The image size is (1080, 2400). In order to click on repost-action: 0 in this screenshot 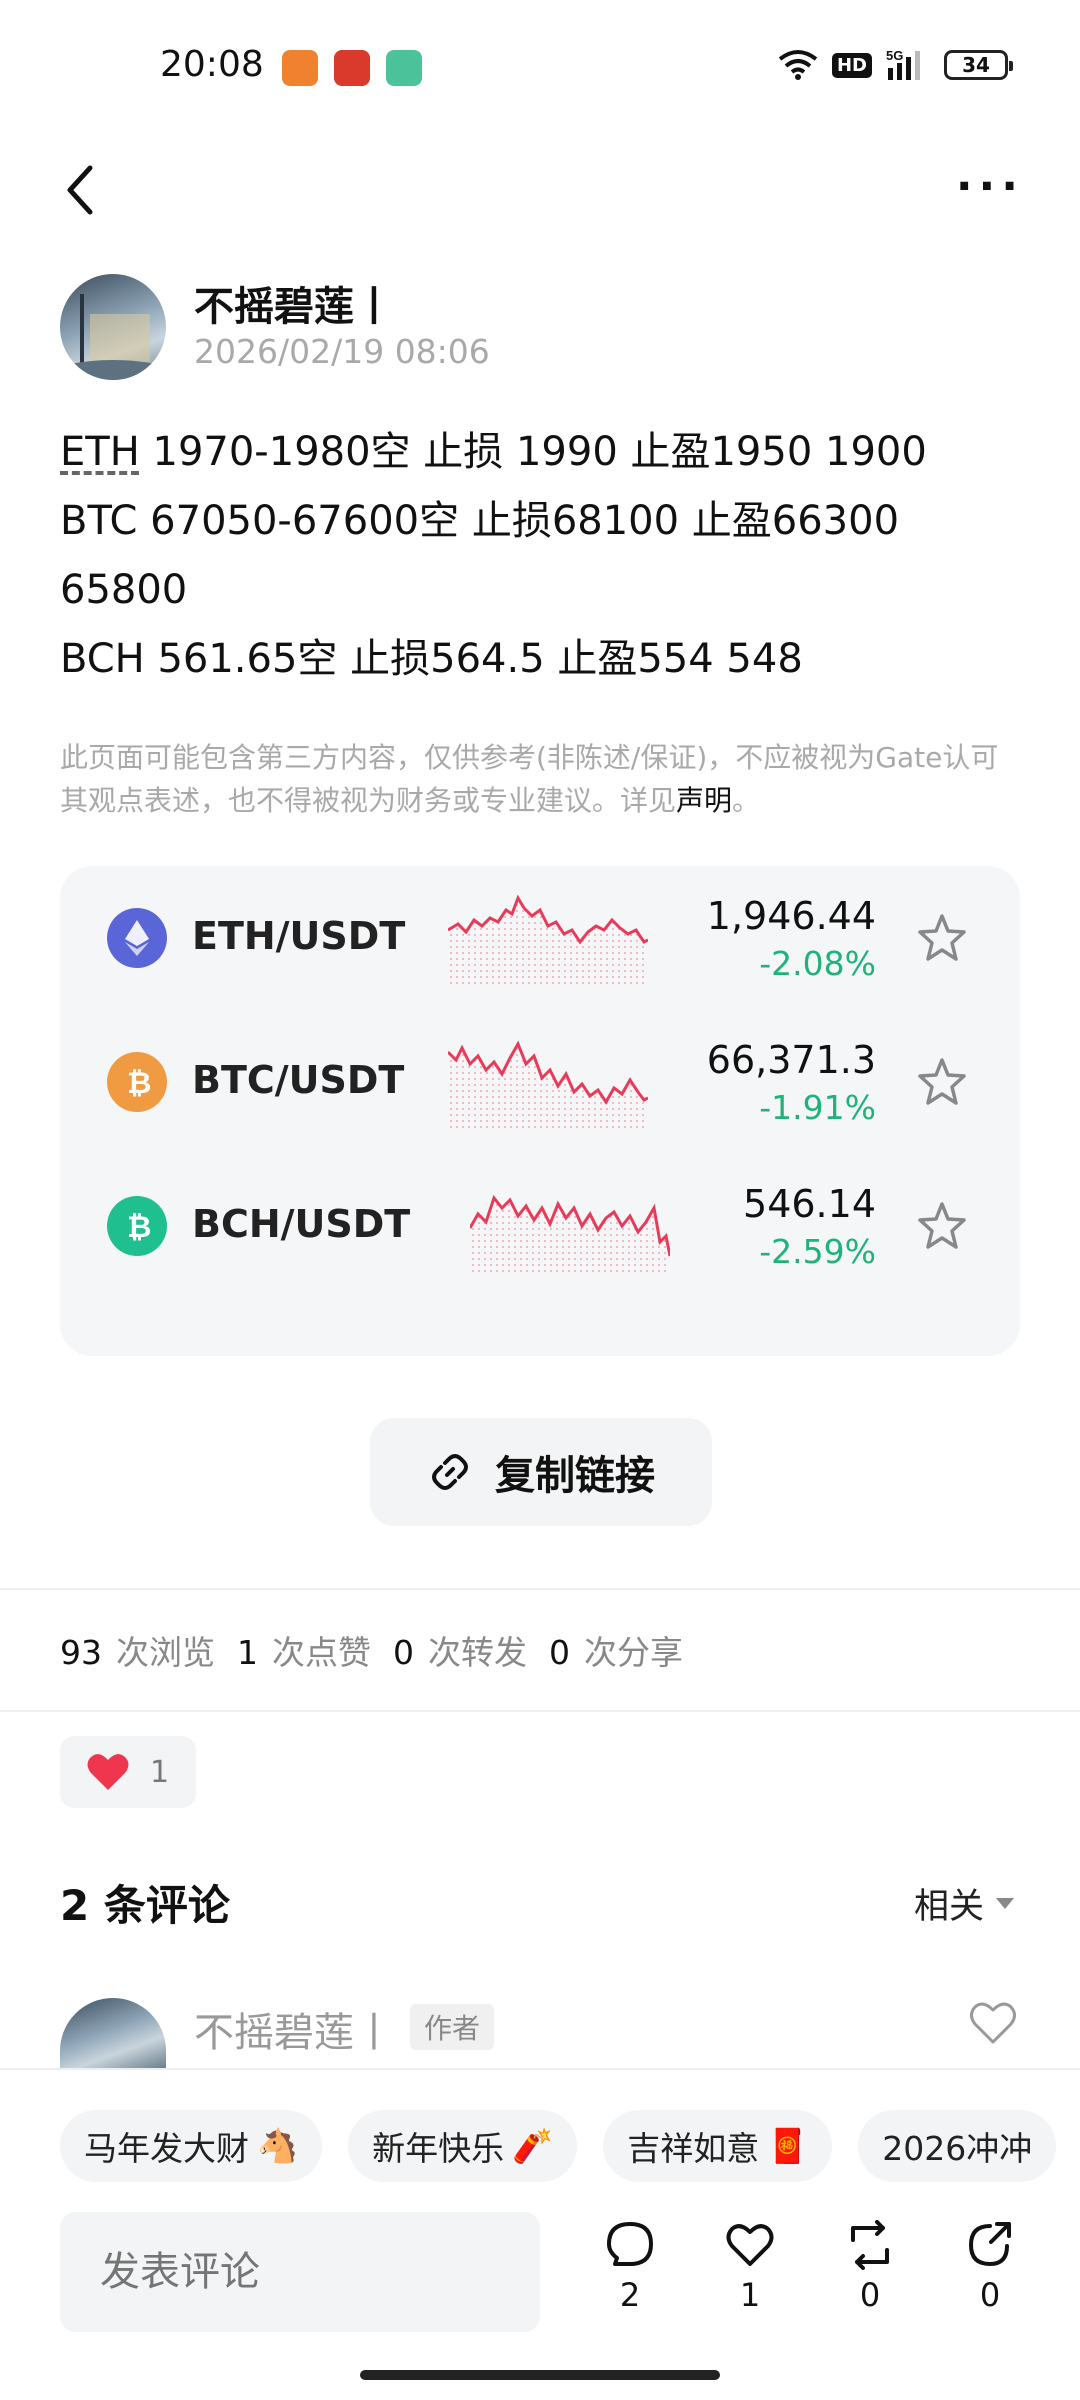, I will do `click(870, 2266)`.